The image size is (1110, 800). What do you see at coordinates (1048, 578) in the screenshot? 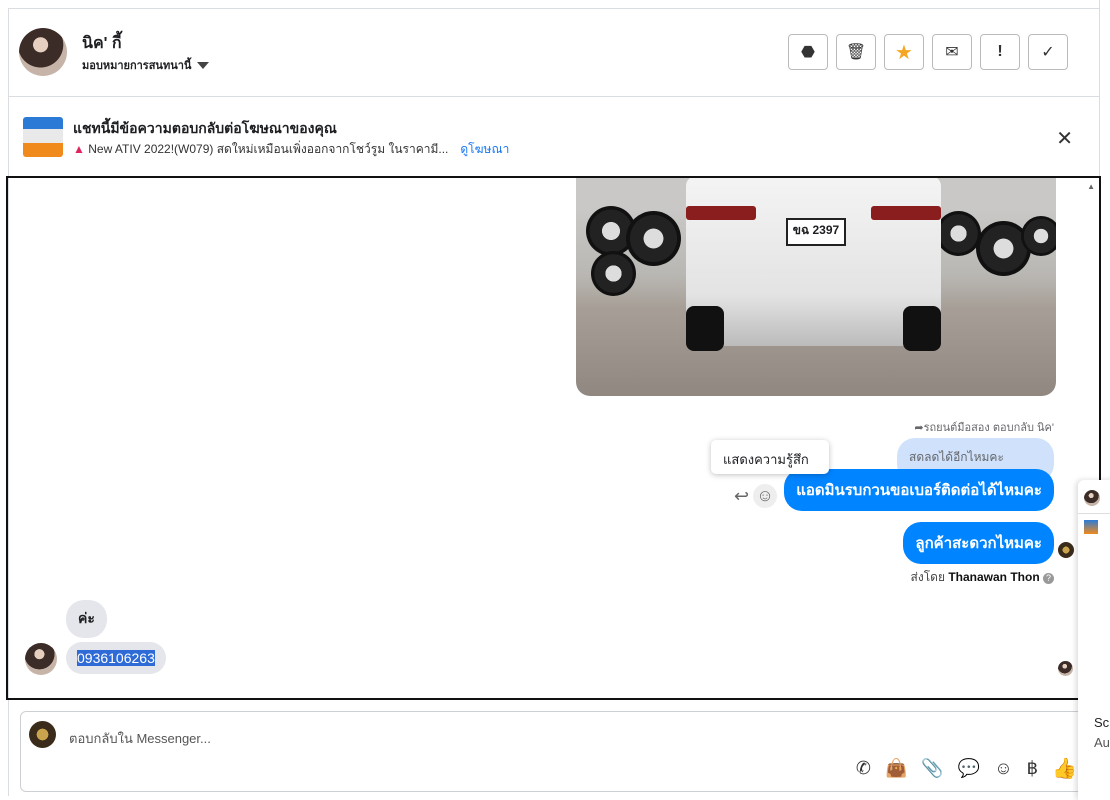
I see `help-icon: ?` at bounding box center [1048, 578].